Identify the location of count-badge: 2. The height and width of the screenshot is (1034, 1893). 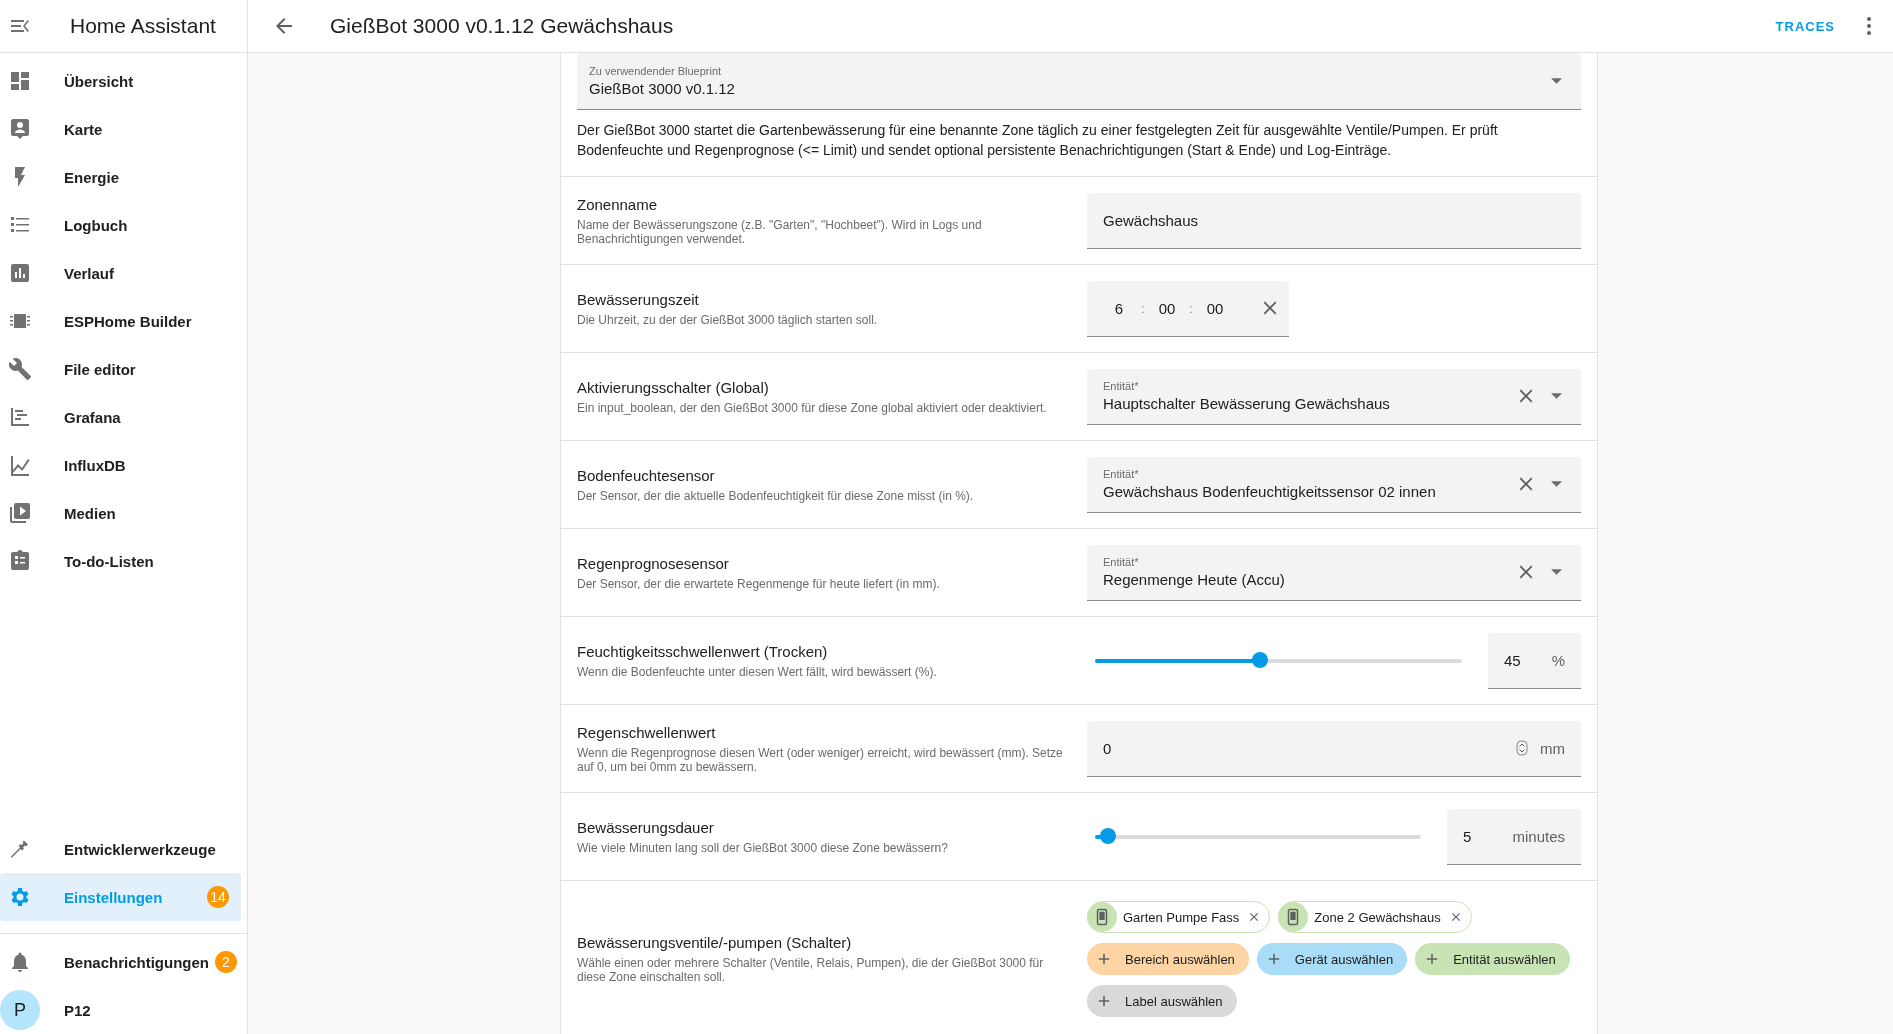
(226, 962).